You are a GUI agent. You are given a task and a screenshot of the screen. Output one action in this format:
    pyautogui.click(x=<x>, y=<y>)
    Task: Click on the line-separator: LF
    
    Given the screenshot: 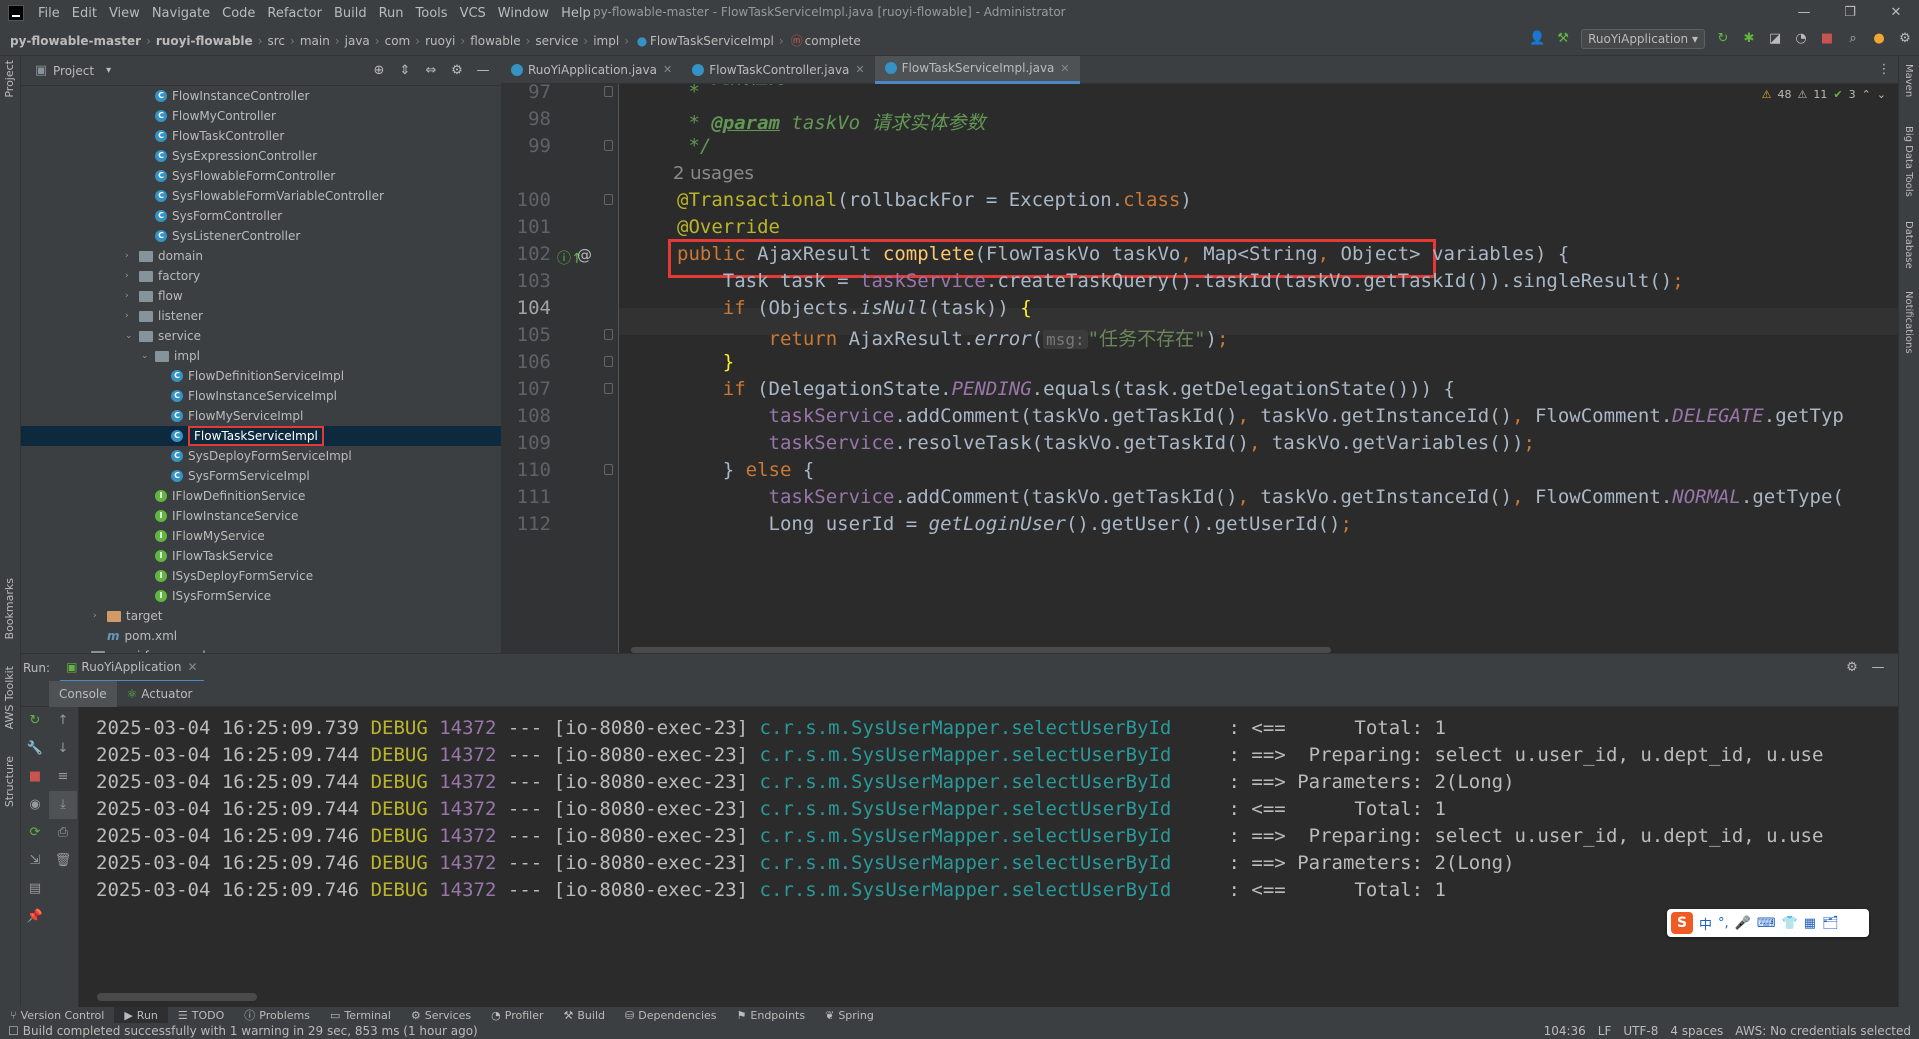 What is the action you would take?
    pyautogui.click(x=1605, y=1031)
    